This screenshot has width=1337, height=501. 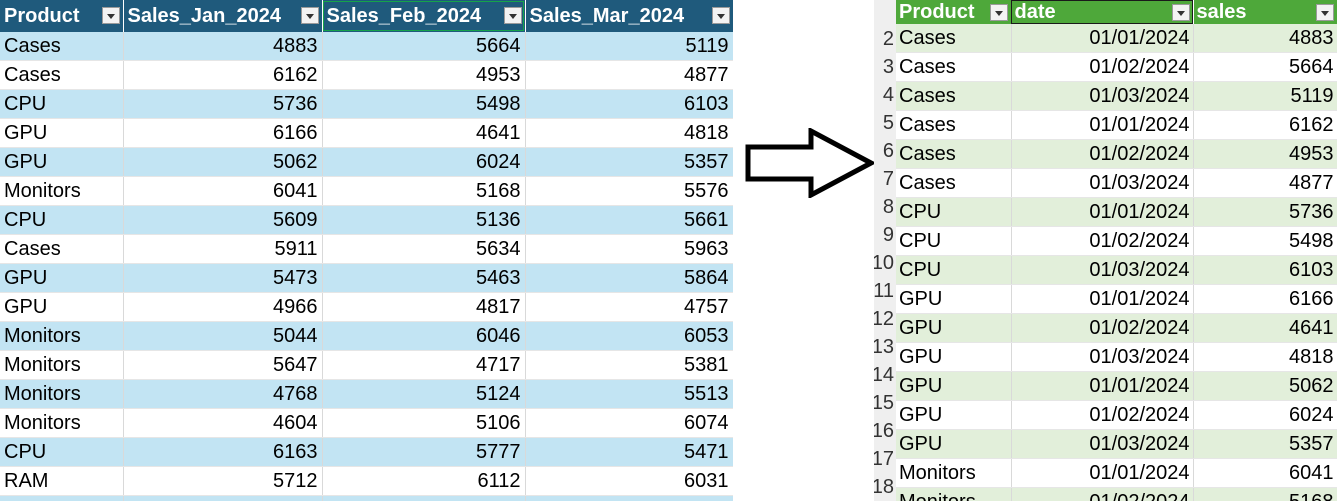 What do you see at coordinates (223, 307) in the screenshot?
I see `sales-cell: 4966` at bounding box center [223, 307].